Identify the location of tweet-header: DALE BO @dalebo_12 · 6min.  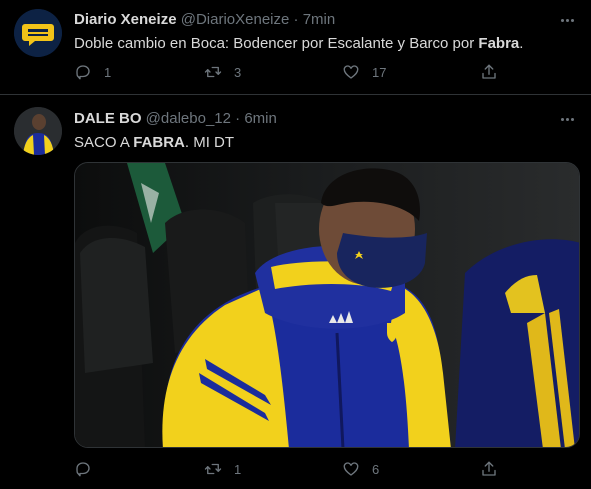
(175, 118).